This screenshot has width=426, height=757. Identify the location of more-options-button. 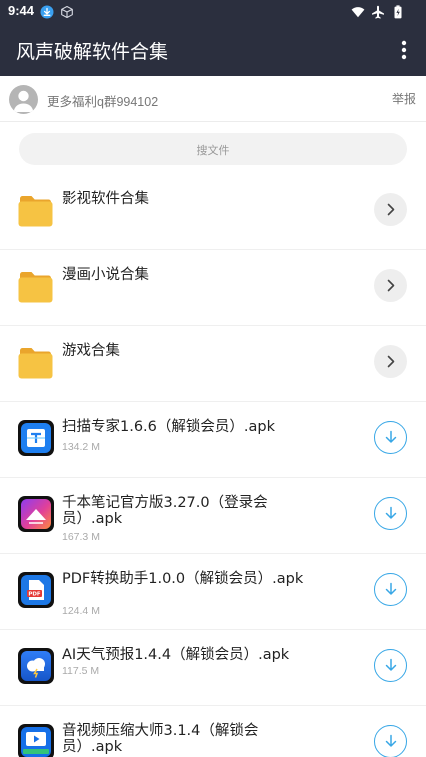
(404, 50).